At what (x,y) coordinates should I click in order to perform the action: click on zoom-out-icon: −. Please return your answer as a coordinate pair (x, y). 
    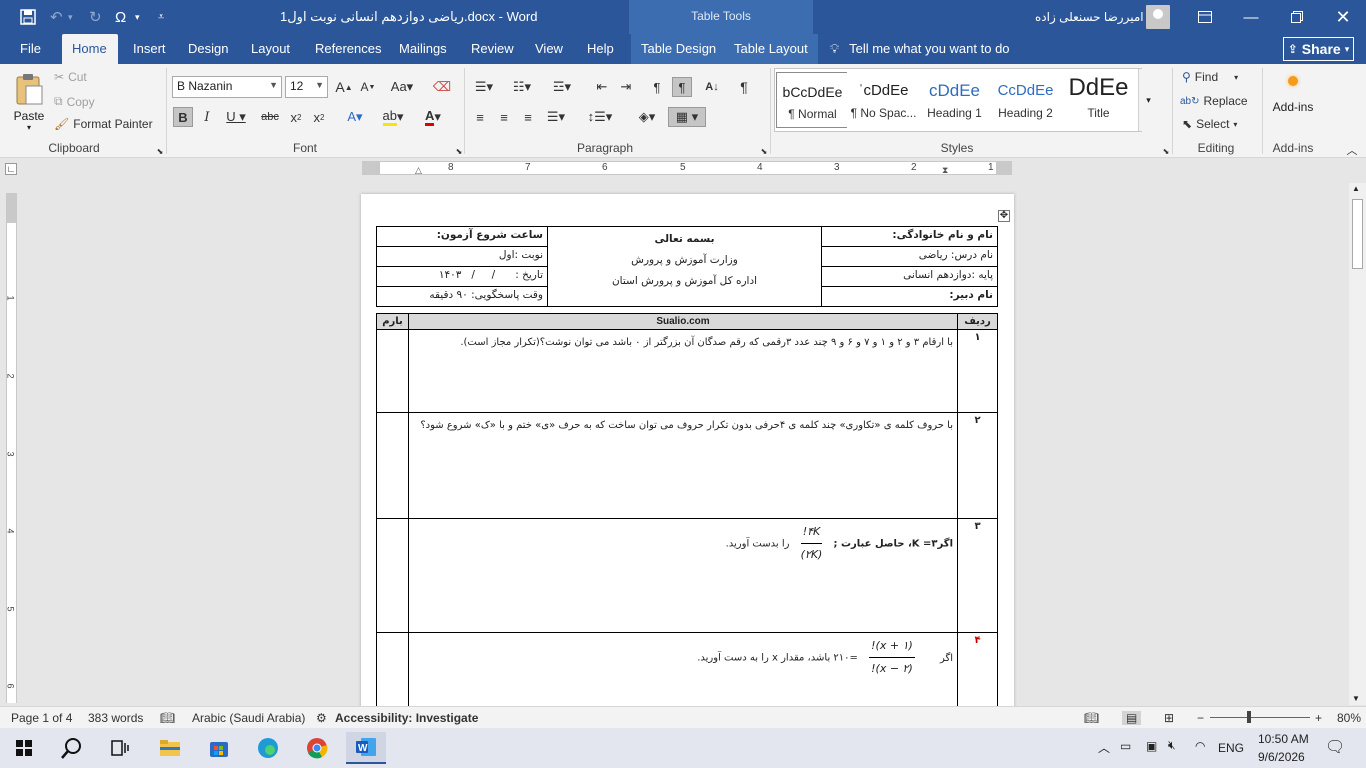
    Looking at the image, I should click on (1200, 718).